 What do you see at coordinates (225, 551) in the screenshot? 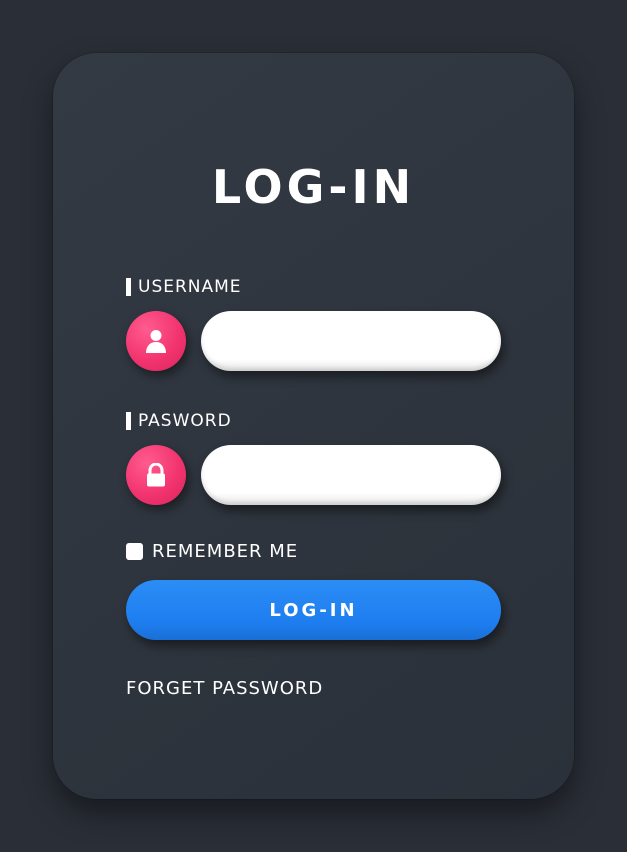
I see `remember-label: REMEMBER ME` at bounding box center [225, 551].